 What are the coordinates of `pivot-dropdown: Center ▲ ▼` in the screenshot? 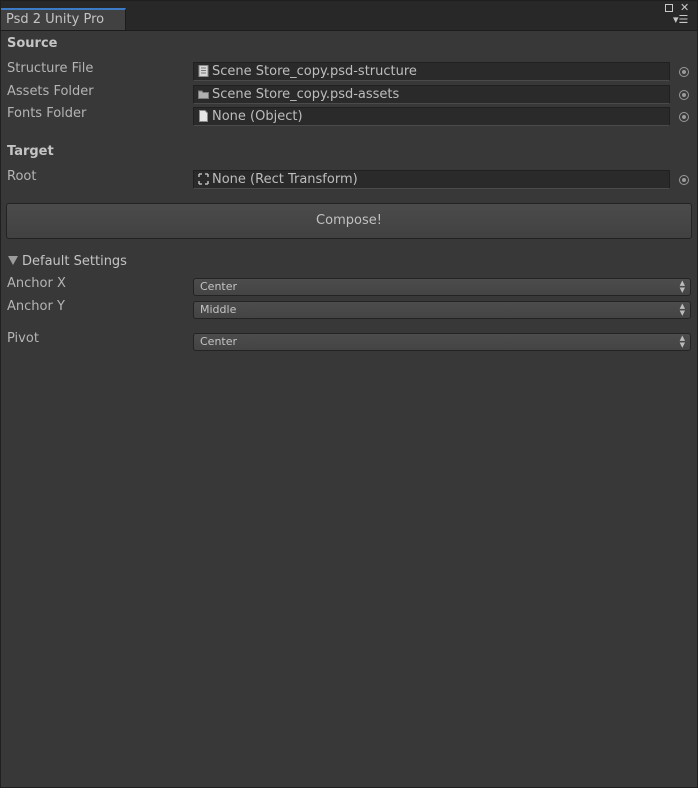 It's located at (442, 342).